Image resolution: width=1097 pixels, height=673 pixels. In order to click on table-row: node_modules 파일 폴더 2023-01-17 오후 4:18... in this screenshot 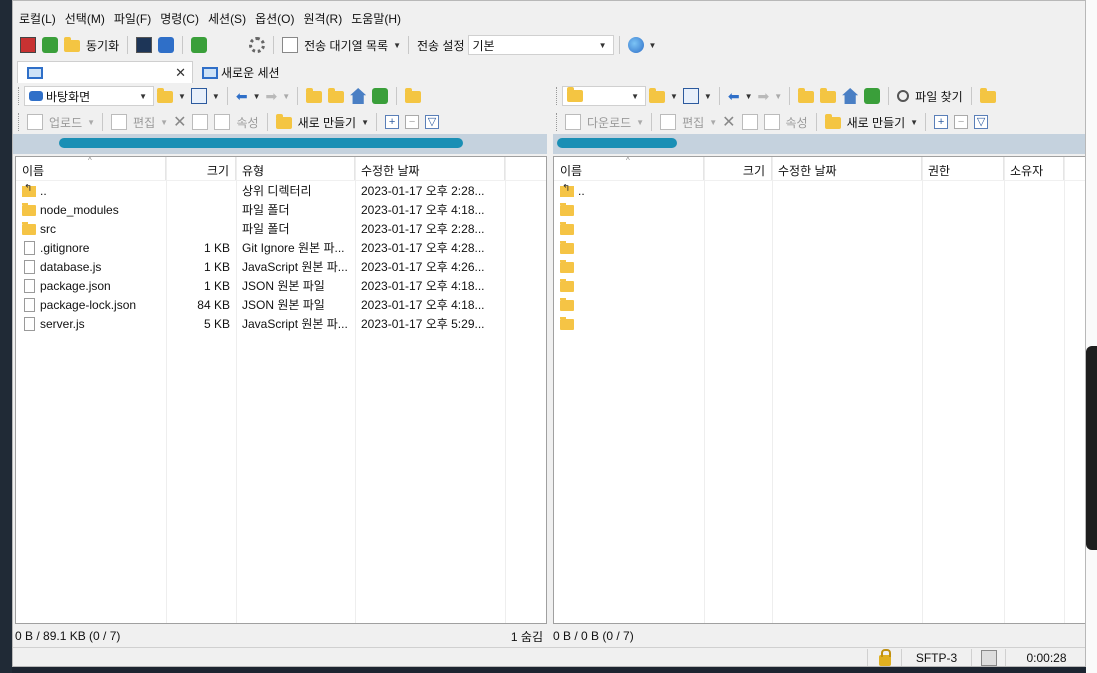, I will do `click(281, 209)`.